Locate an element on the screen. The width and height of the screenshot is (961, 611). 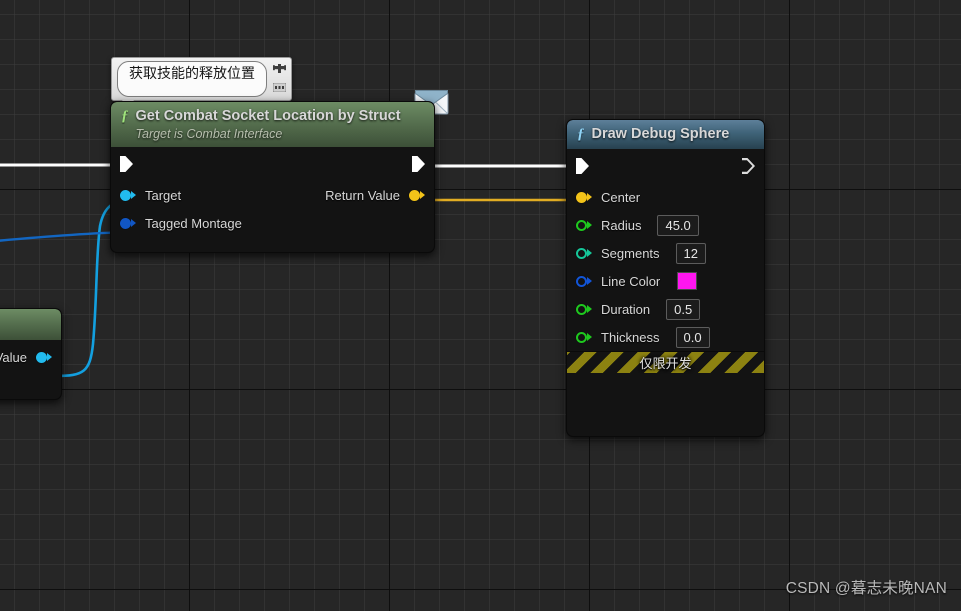
pin-label-radius: Radius is located at coordinates (621, 225).